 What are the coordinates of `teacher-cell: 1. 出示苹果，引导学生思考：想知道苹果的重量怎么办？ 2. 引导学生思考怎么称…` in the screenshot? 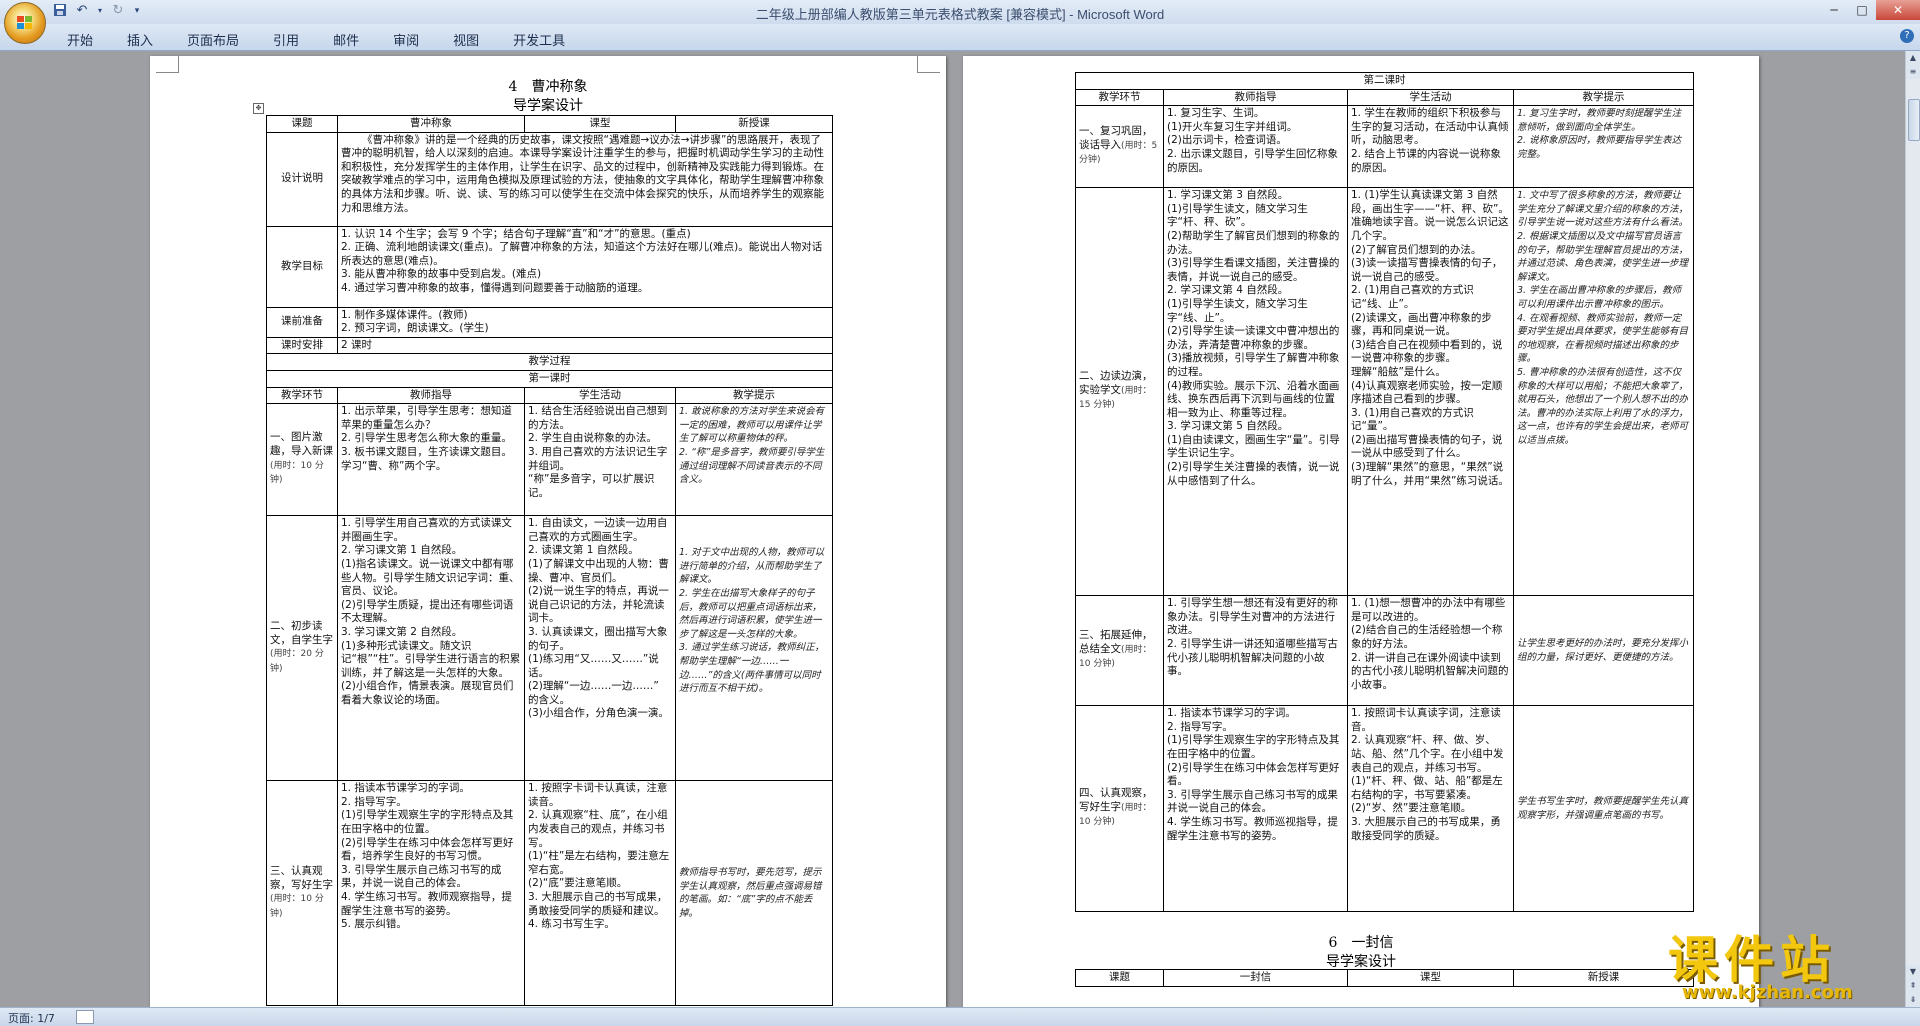 It's located at (431, 460).